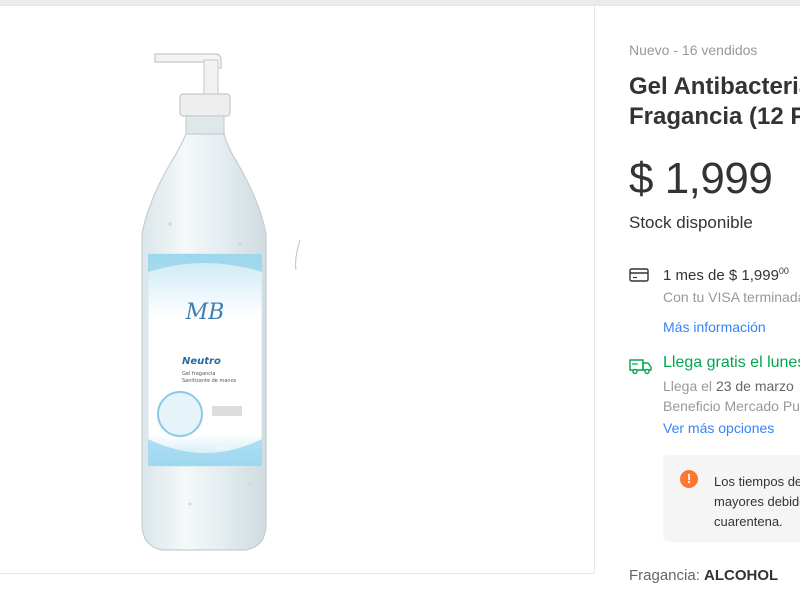  I want to click on bottle-desc2: Sanitizante de manos, so click(209, 381).